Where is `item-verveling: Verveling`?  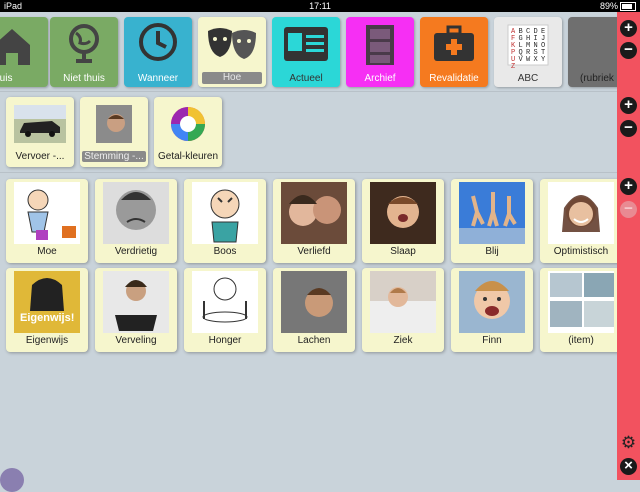
item-verveling: Verveling is located at coordinates (136, 310).